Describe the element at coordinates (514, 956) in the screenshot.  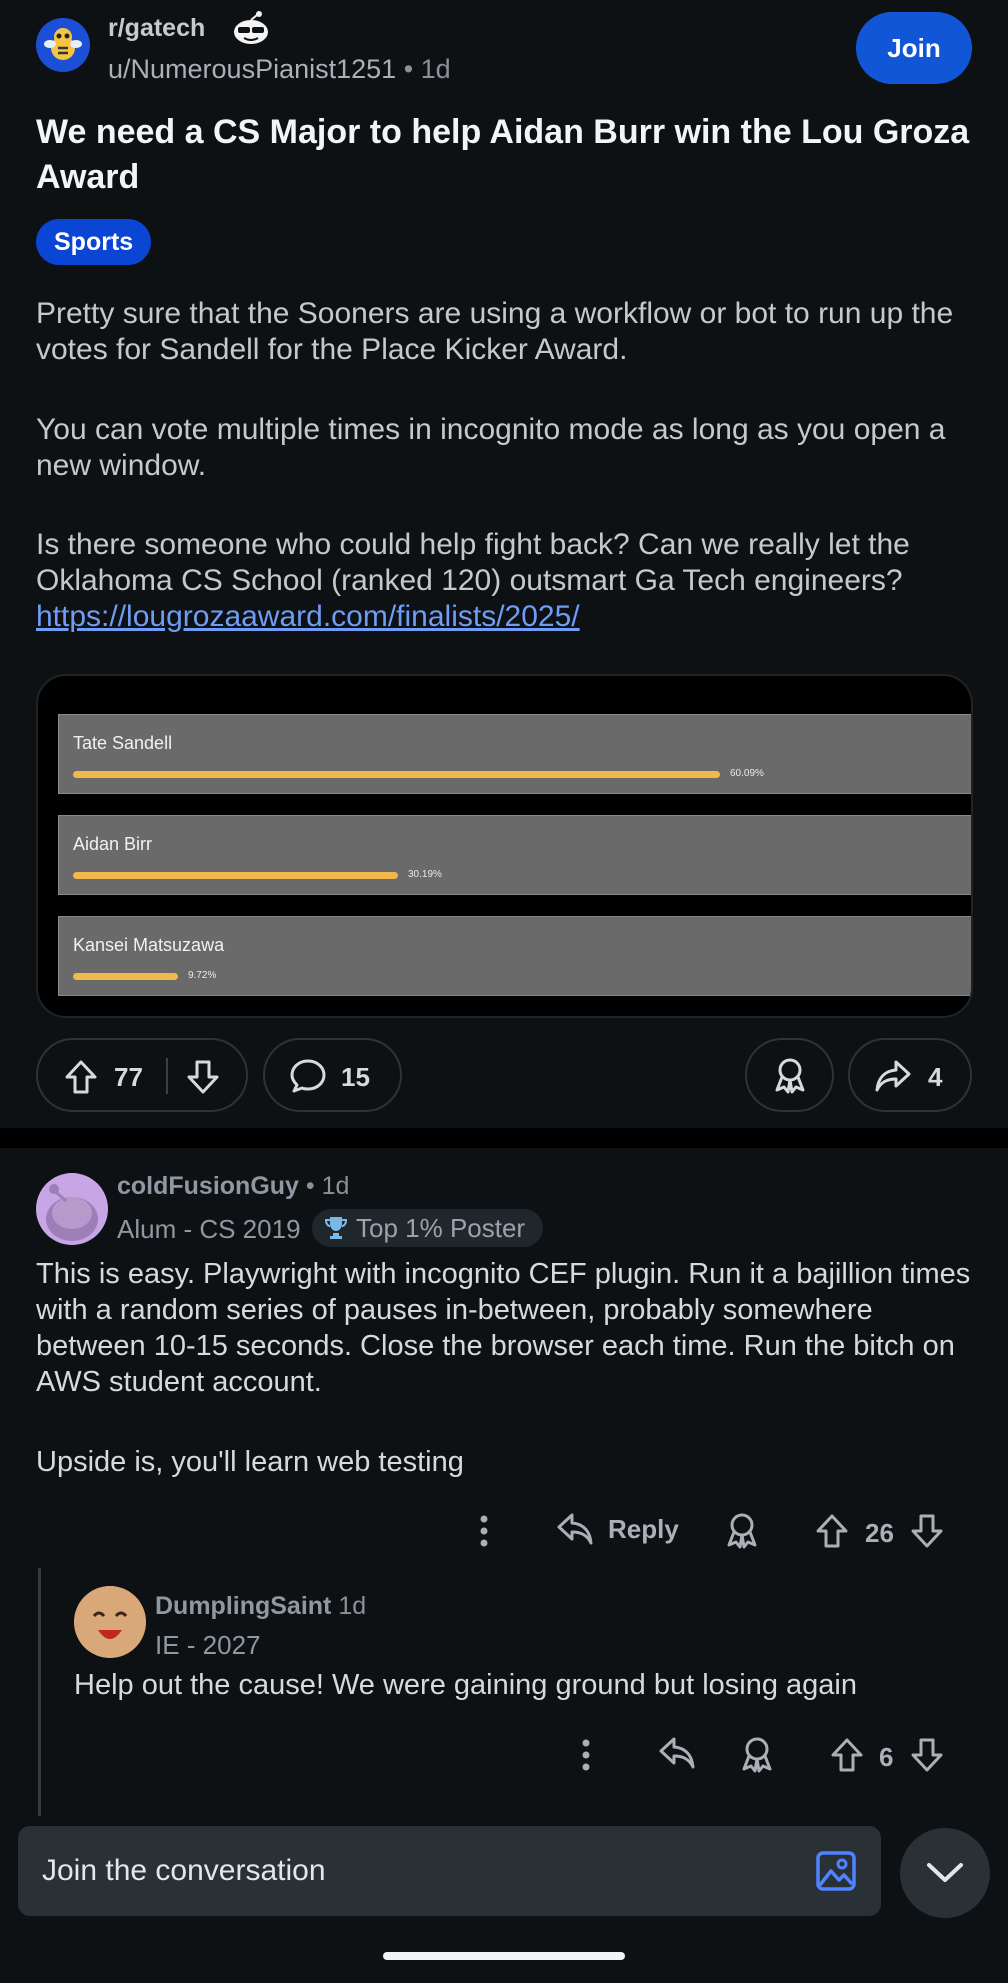
I see `poll-option: Kansei Matsuzawa 9.72%` at that location.